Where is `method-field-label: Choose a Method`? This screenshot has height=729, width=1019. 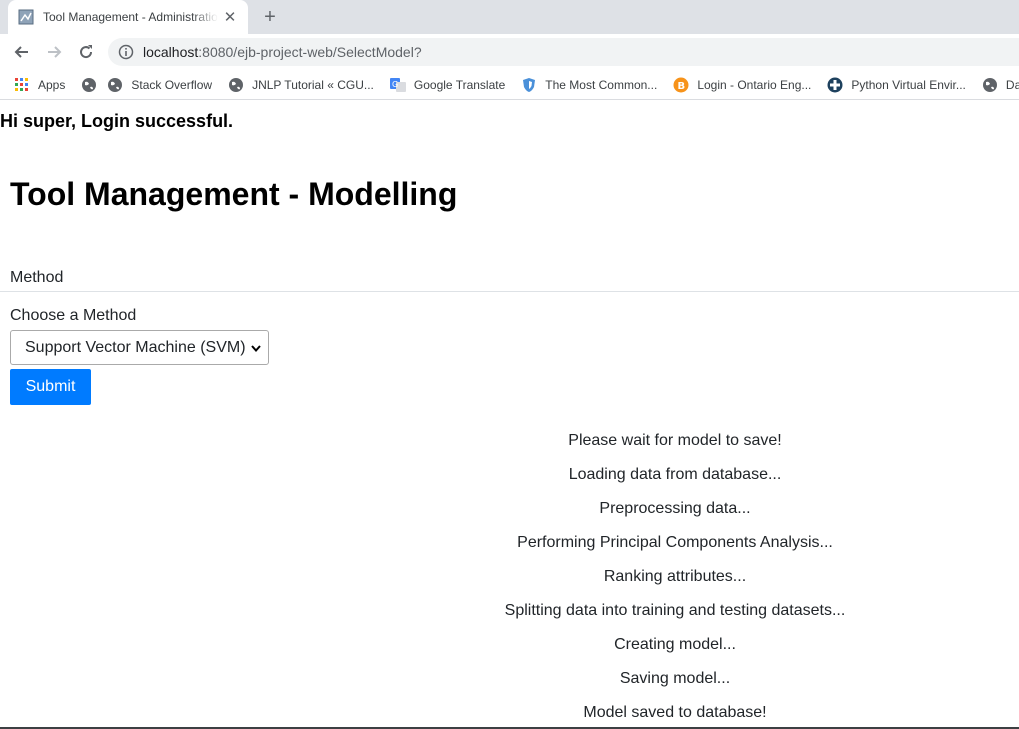
method-field-label: Choose a Method is located at coordinates (73, 315).